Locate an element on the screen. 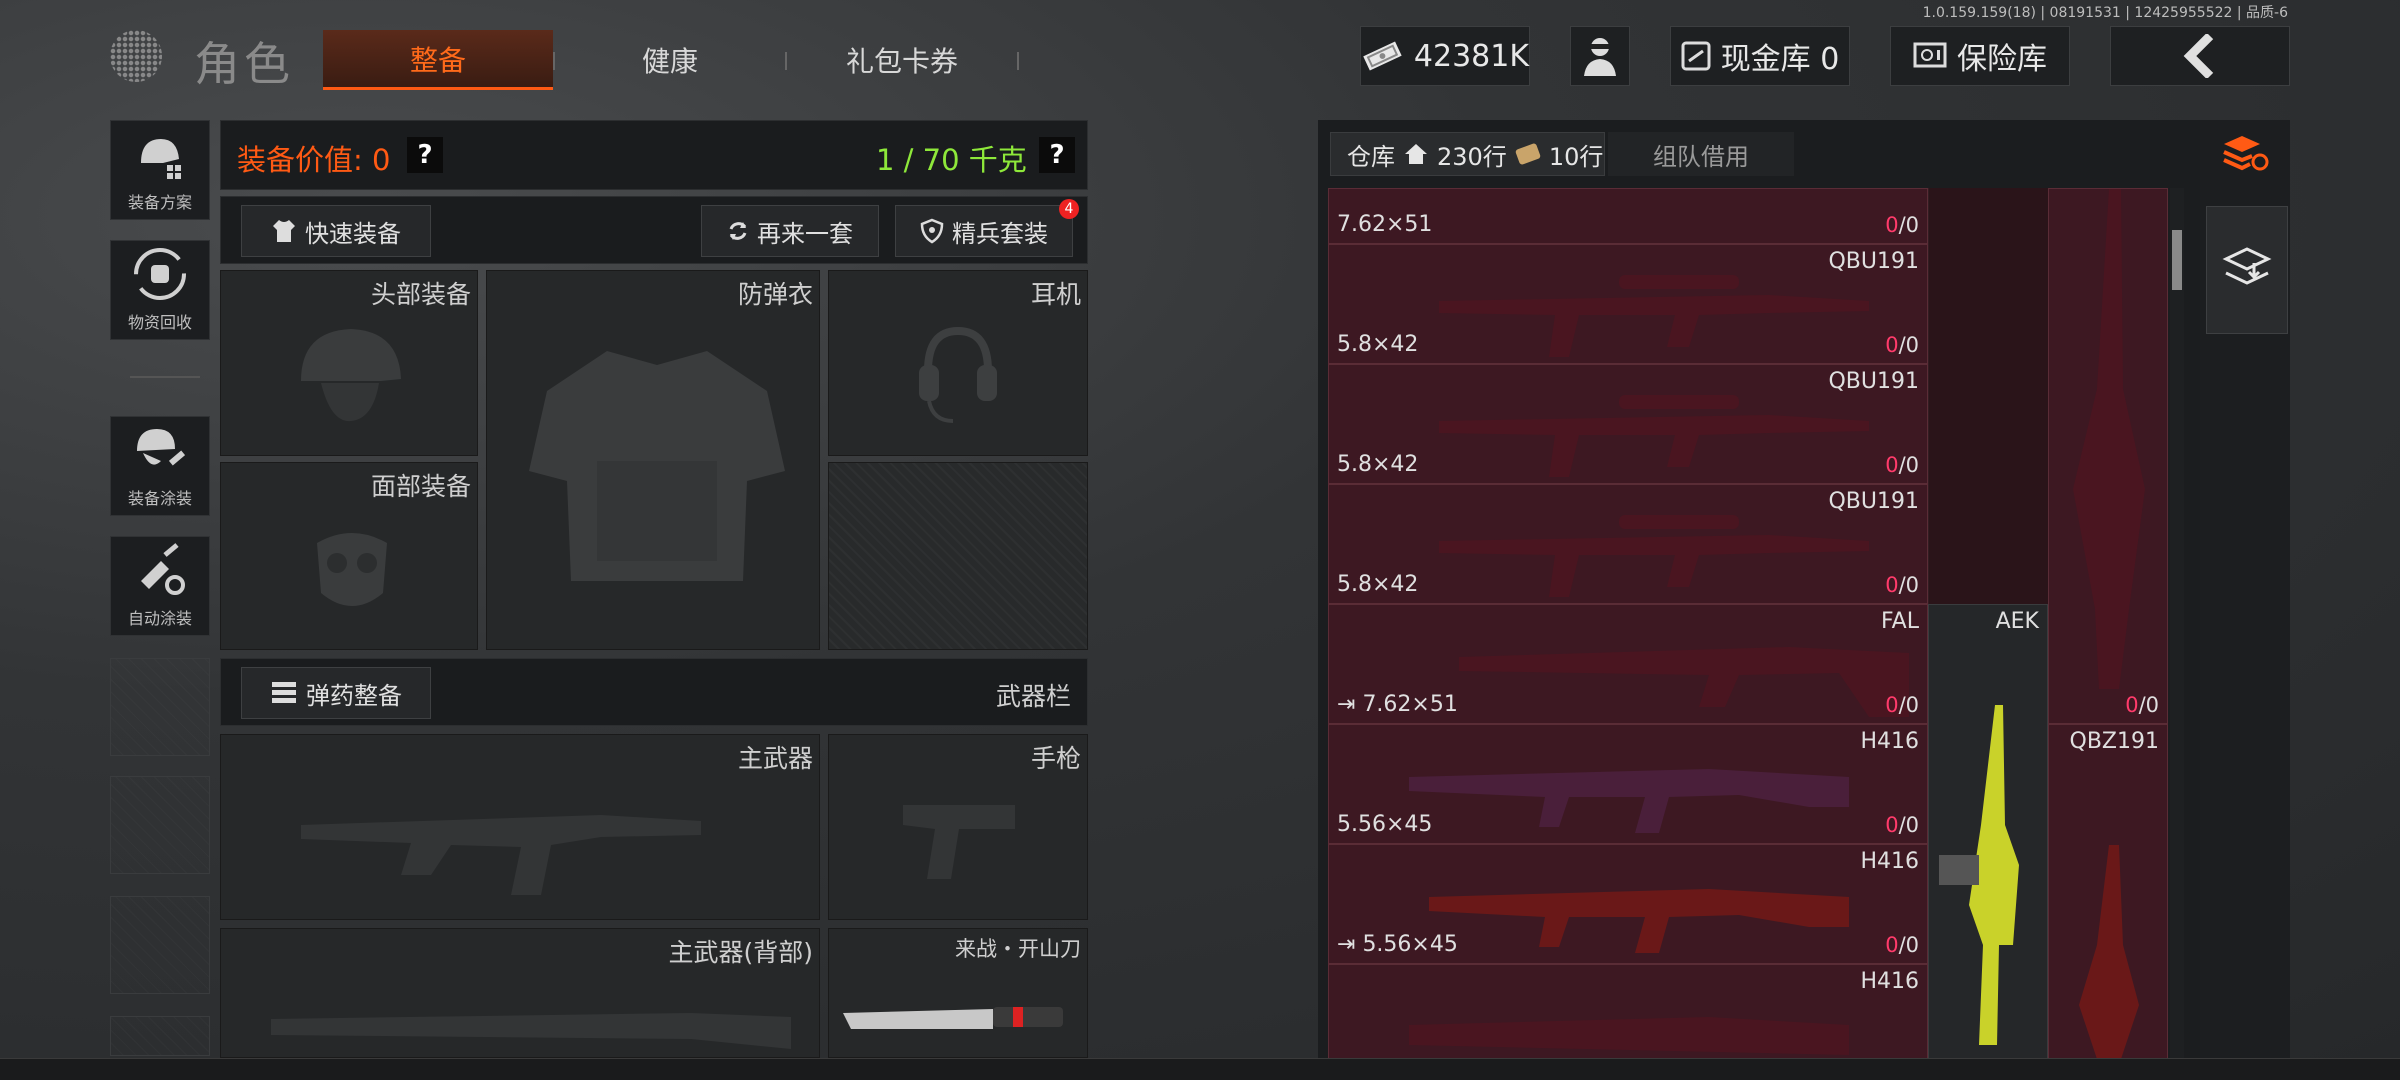 This screenshot has height=1080, width=2400. vault-card-icon is located at coordinates (1696, 56).